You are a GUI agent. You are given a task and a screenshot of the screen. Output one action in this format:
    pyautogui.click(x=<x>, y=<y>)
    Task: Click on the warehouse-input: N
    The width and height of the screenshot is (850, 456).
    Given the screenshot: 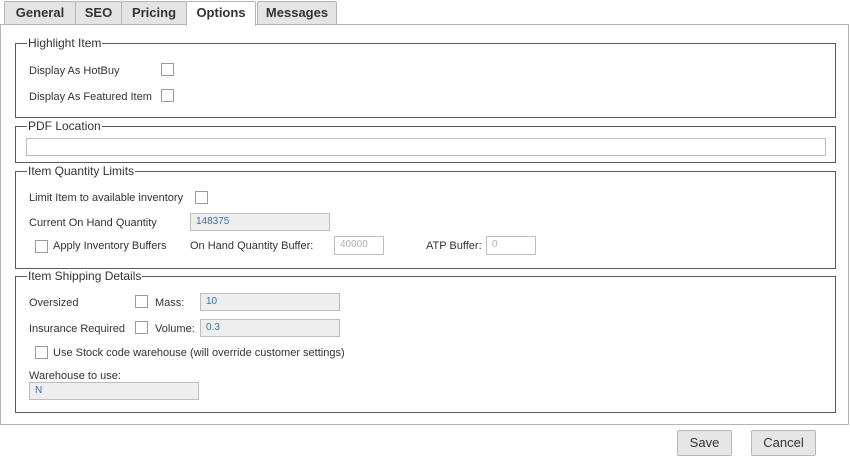 What is the action you would take?
    pyautogui.click(x=114, y=391)
    